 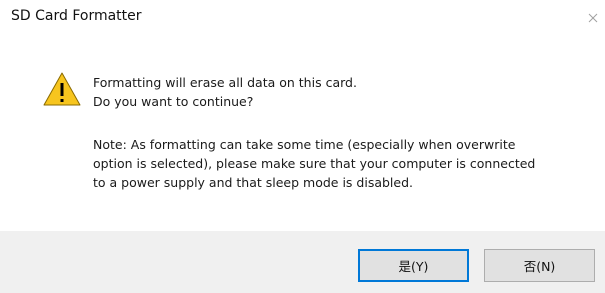 What do you see at coordinates (413, 265) in the screenshot?
I see `yes-button: 是(Y)` at bounding box center [413, 265].